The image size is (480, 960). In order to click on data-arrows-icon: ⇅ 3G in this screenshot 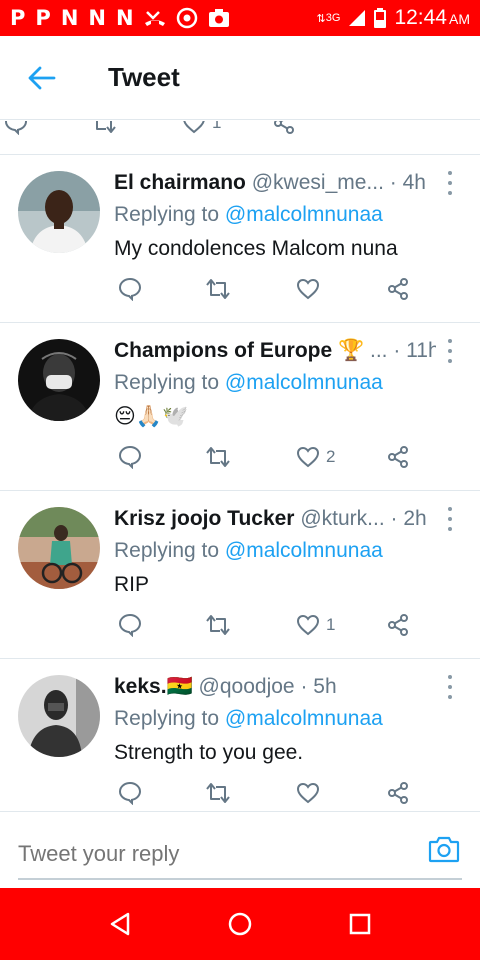, I will do `click(328, 18)`.